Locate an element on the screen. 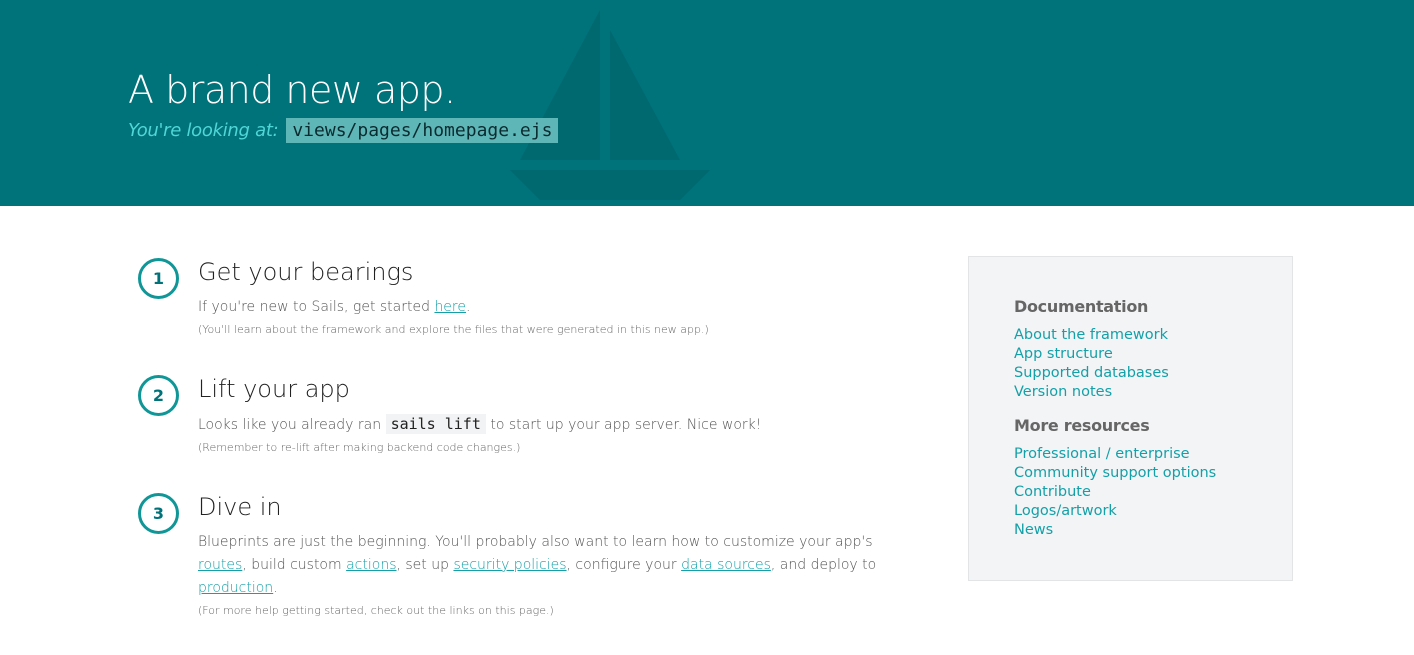 The image size is (1414, 655). logos-artwork-link: Logos/artwork is located at coordinates (1153, 511).